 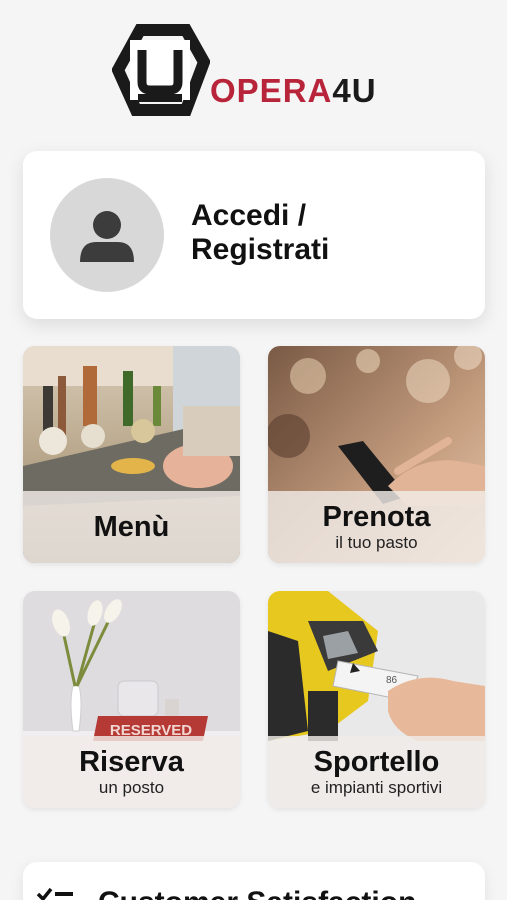 I want to click on checklist-icon, so click(x=54, y=893).